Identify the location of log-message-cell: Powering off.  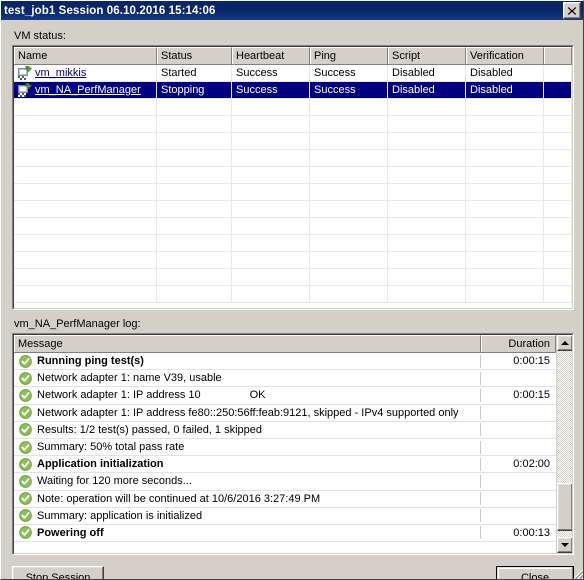
(247, 533).